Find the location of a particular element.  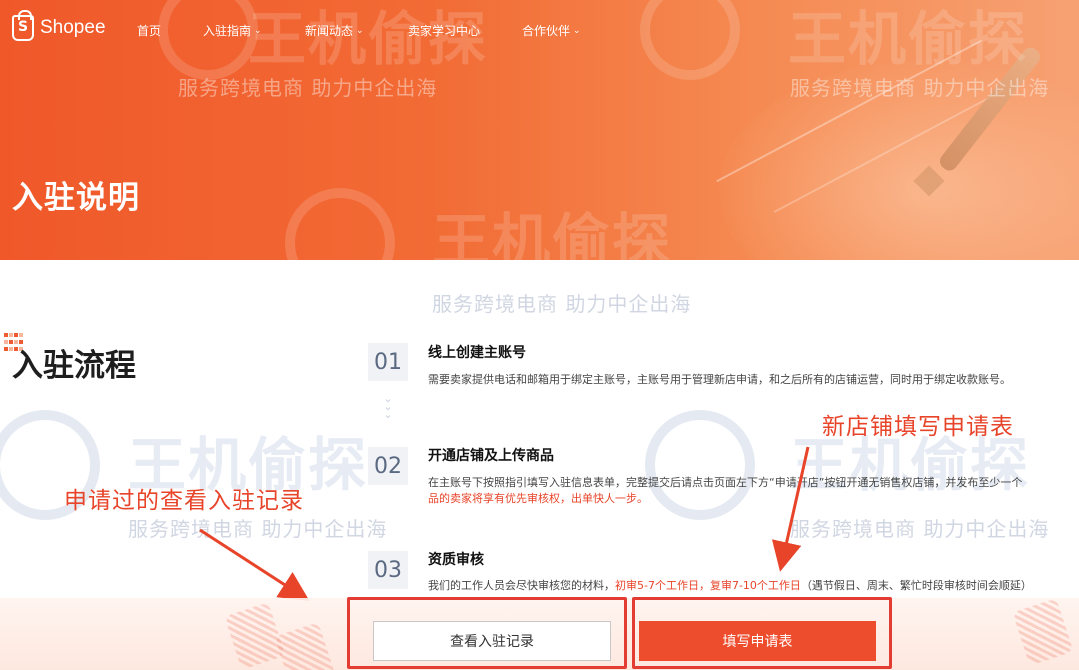

shopee-bag-icon: S is located at coordinates (23, 25).